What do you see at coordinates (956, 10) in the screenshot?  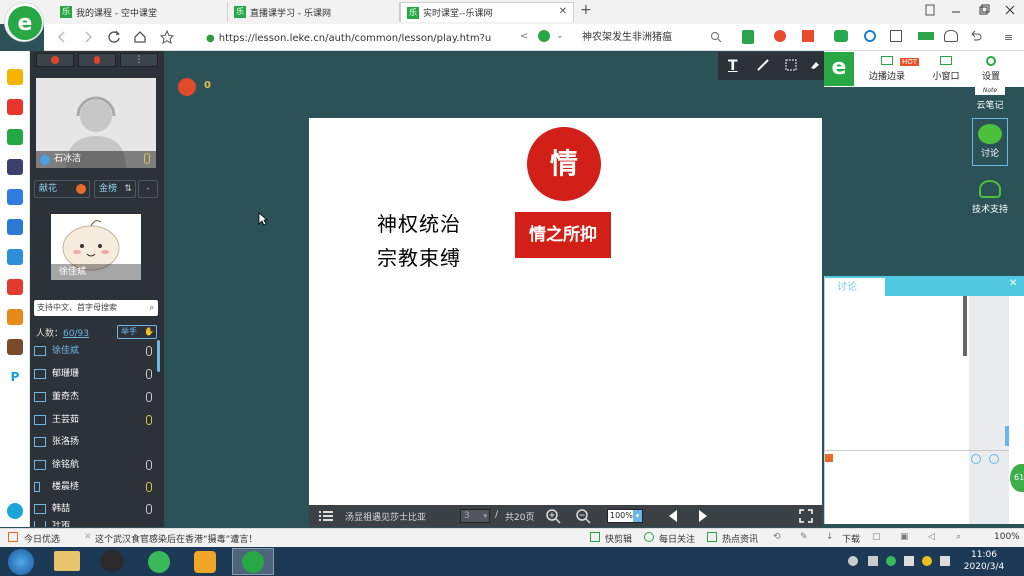 I see `minimize-icon` at bounding box center [956, 10].